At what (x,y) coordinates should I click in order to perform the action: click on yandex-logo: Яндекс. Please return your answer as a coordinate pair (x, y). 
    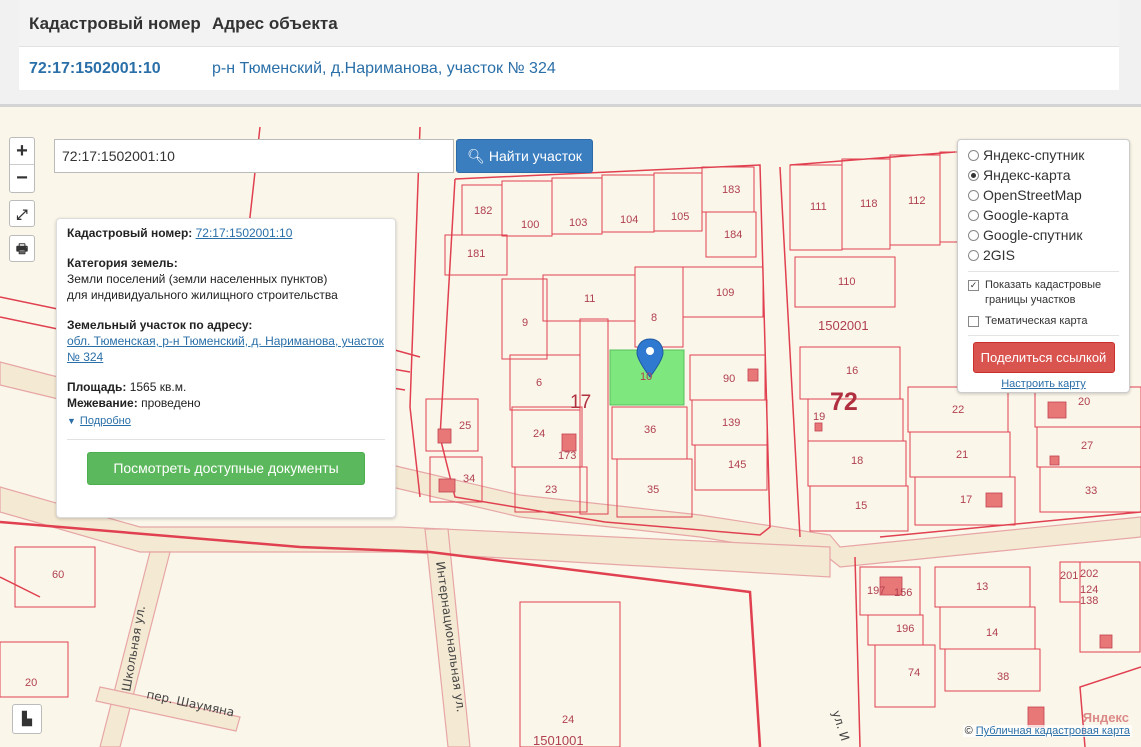
    Looking at the image, I should click on (1105, 717).